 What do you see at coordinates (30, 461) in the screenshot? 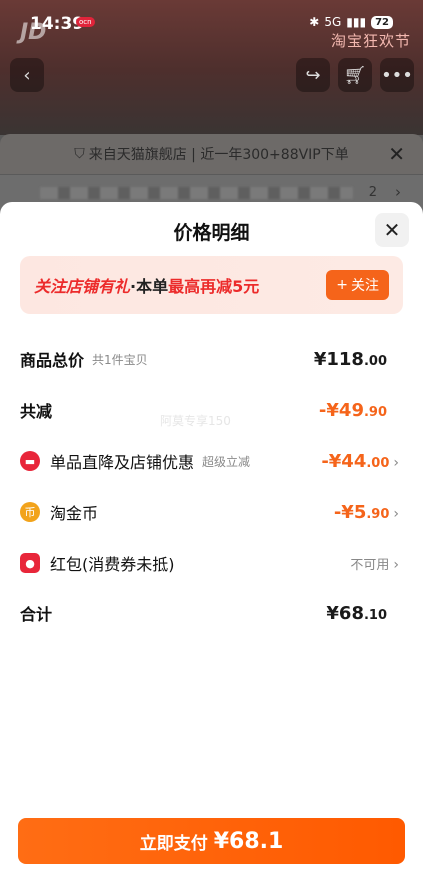
I see `discount-icon: ▬` at bounding box center [30, 461].